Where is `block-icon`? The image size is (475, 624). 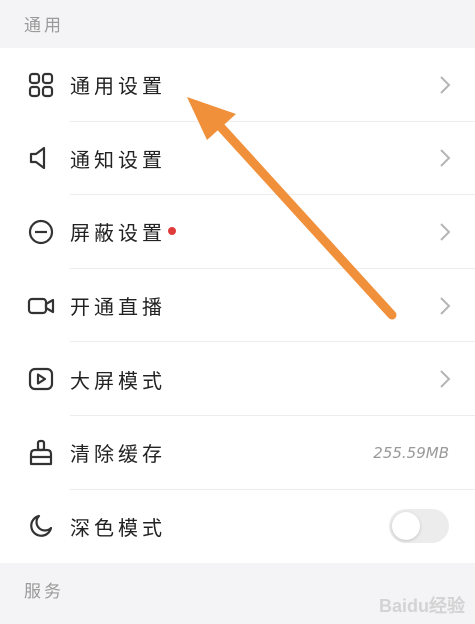
block-icon is located at coordinates (41, 232).